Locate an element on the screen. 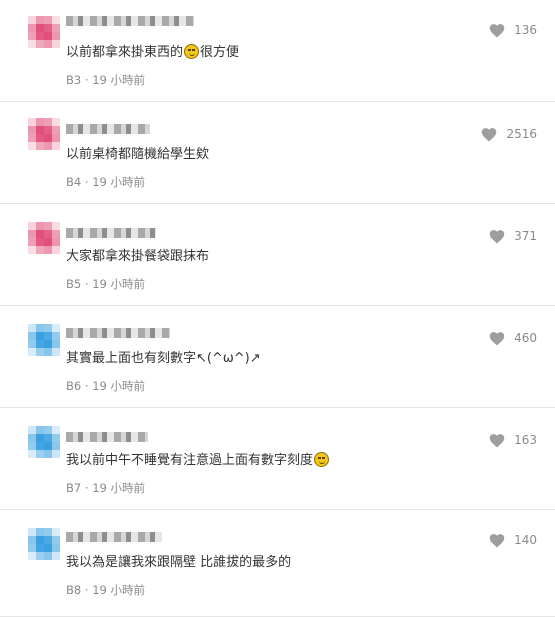 Image resolution: width=555 pixels, height=617 pixels. like-count: 371 is located at coordinates (525, 236).